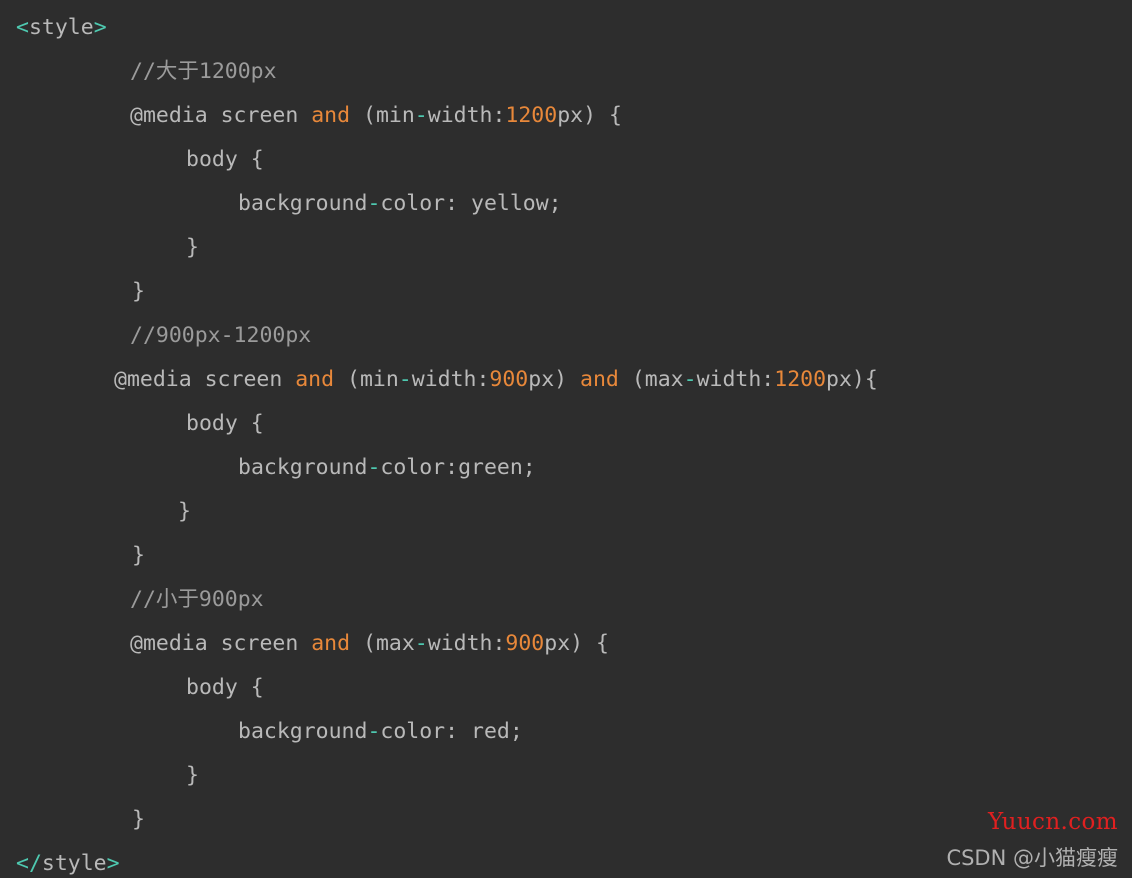 Image resolution: width=1132 pixels, height=878 pixels. I want to click on code-line: //大于1200px, so click(566, 72).